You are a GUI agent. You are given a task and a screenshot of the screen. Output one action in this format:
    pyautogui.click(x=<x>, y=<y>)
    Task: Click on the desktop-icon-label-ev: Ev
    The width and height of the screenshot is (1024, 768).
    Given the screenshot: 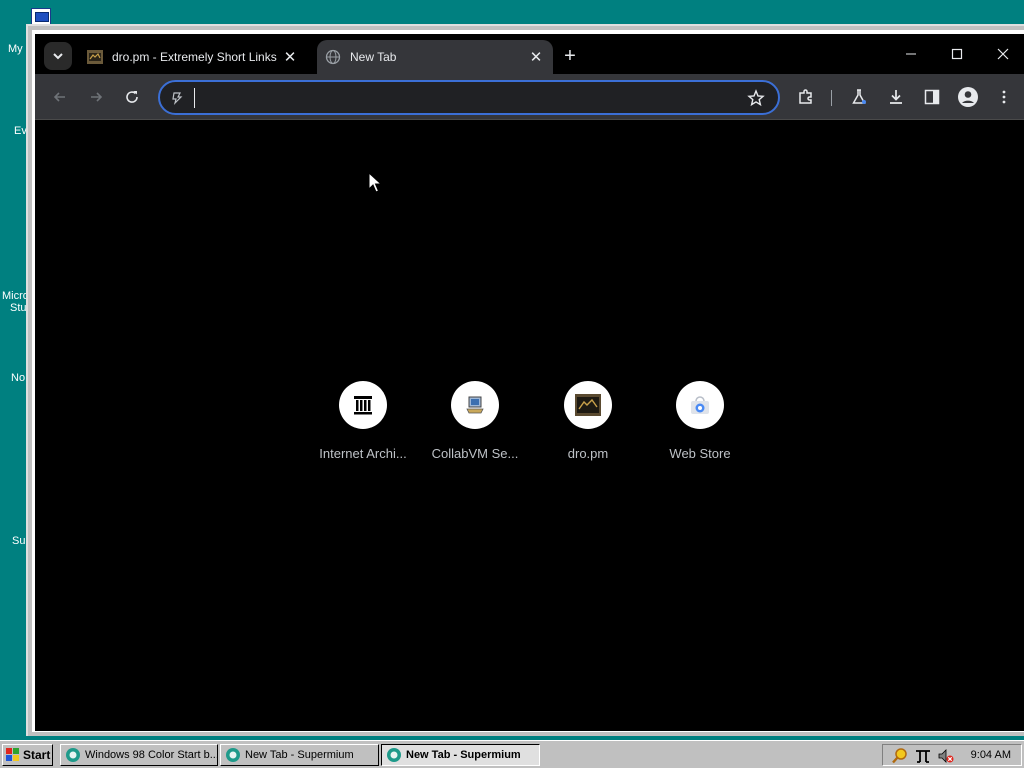 What is the action you would take?
    pyautogui.click(x=20, y=131)
    